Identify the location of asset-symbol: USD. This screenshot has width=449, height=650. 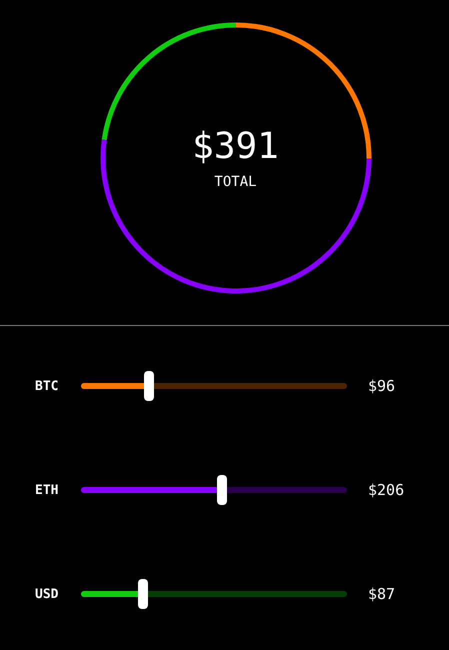
(47, 594).